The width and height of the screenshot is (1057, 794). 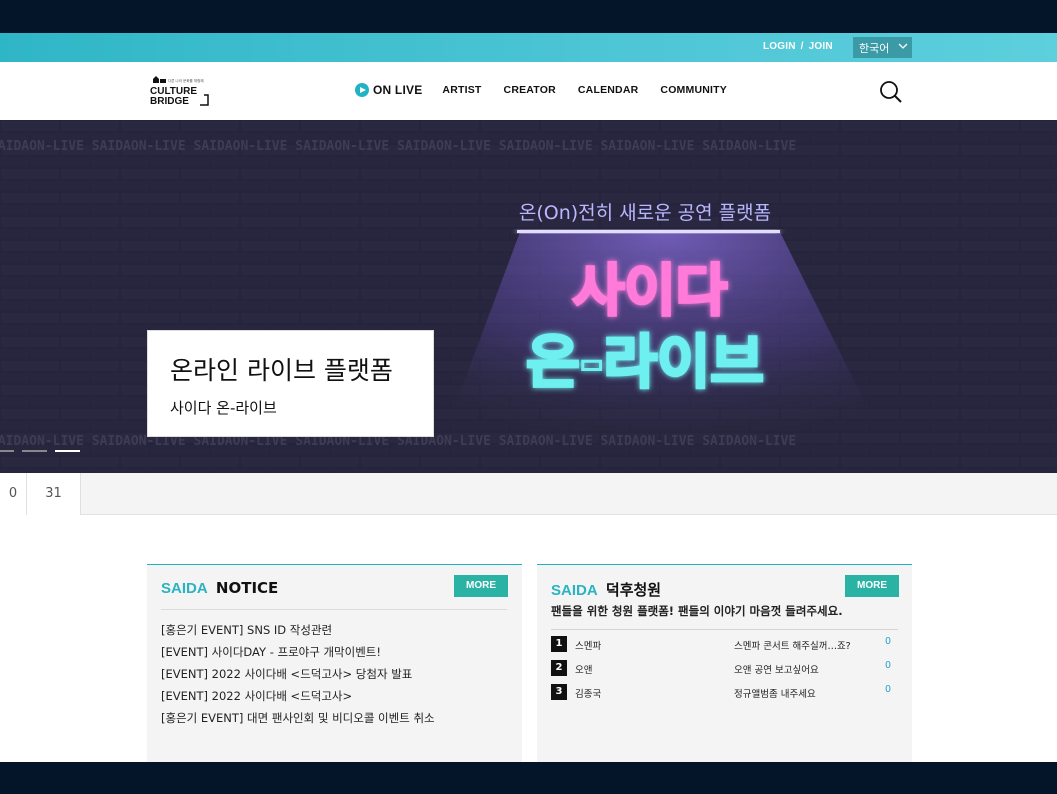 I want to click on hero-tagline: 온(On)전히 새로운 공연 플랫폼, so click(x=645, y=213).